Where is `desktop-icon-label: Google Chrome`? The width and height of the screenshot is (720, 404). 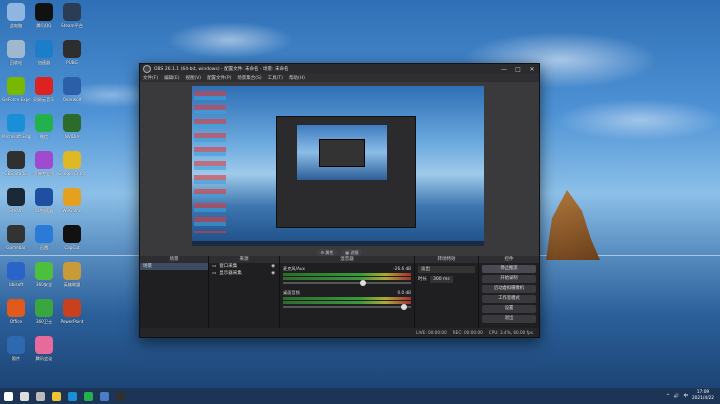 desktop-icon-label: Google Chrome is located at coordinates (72, 173).